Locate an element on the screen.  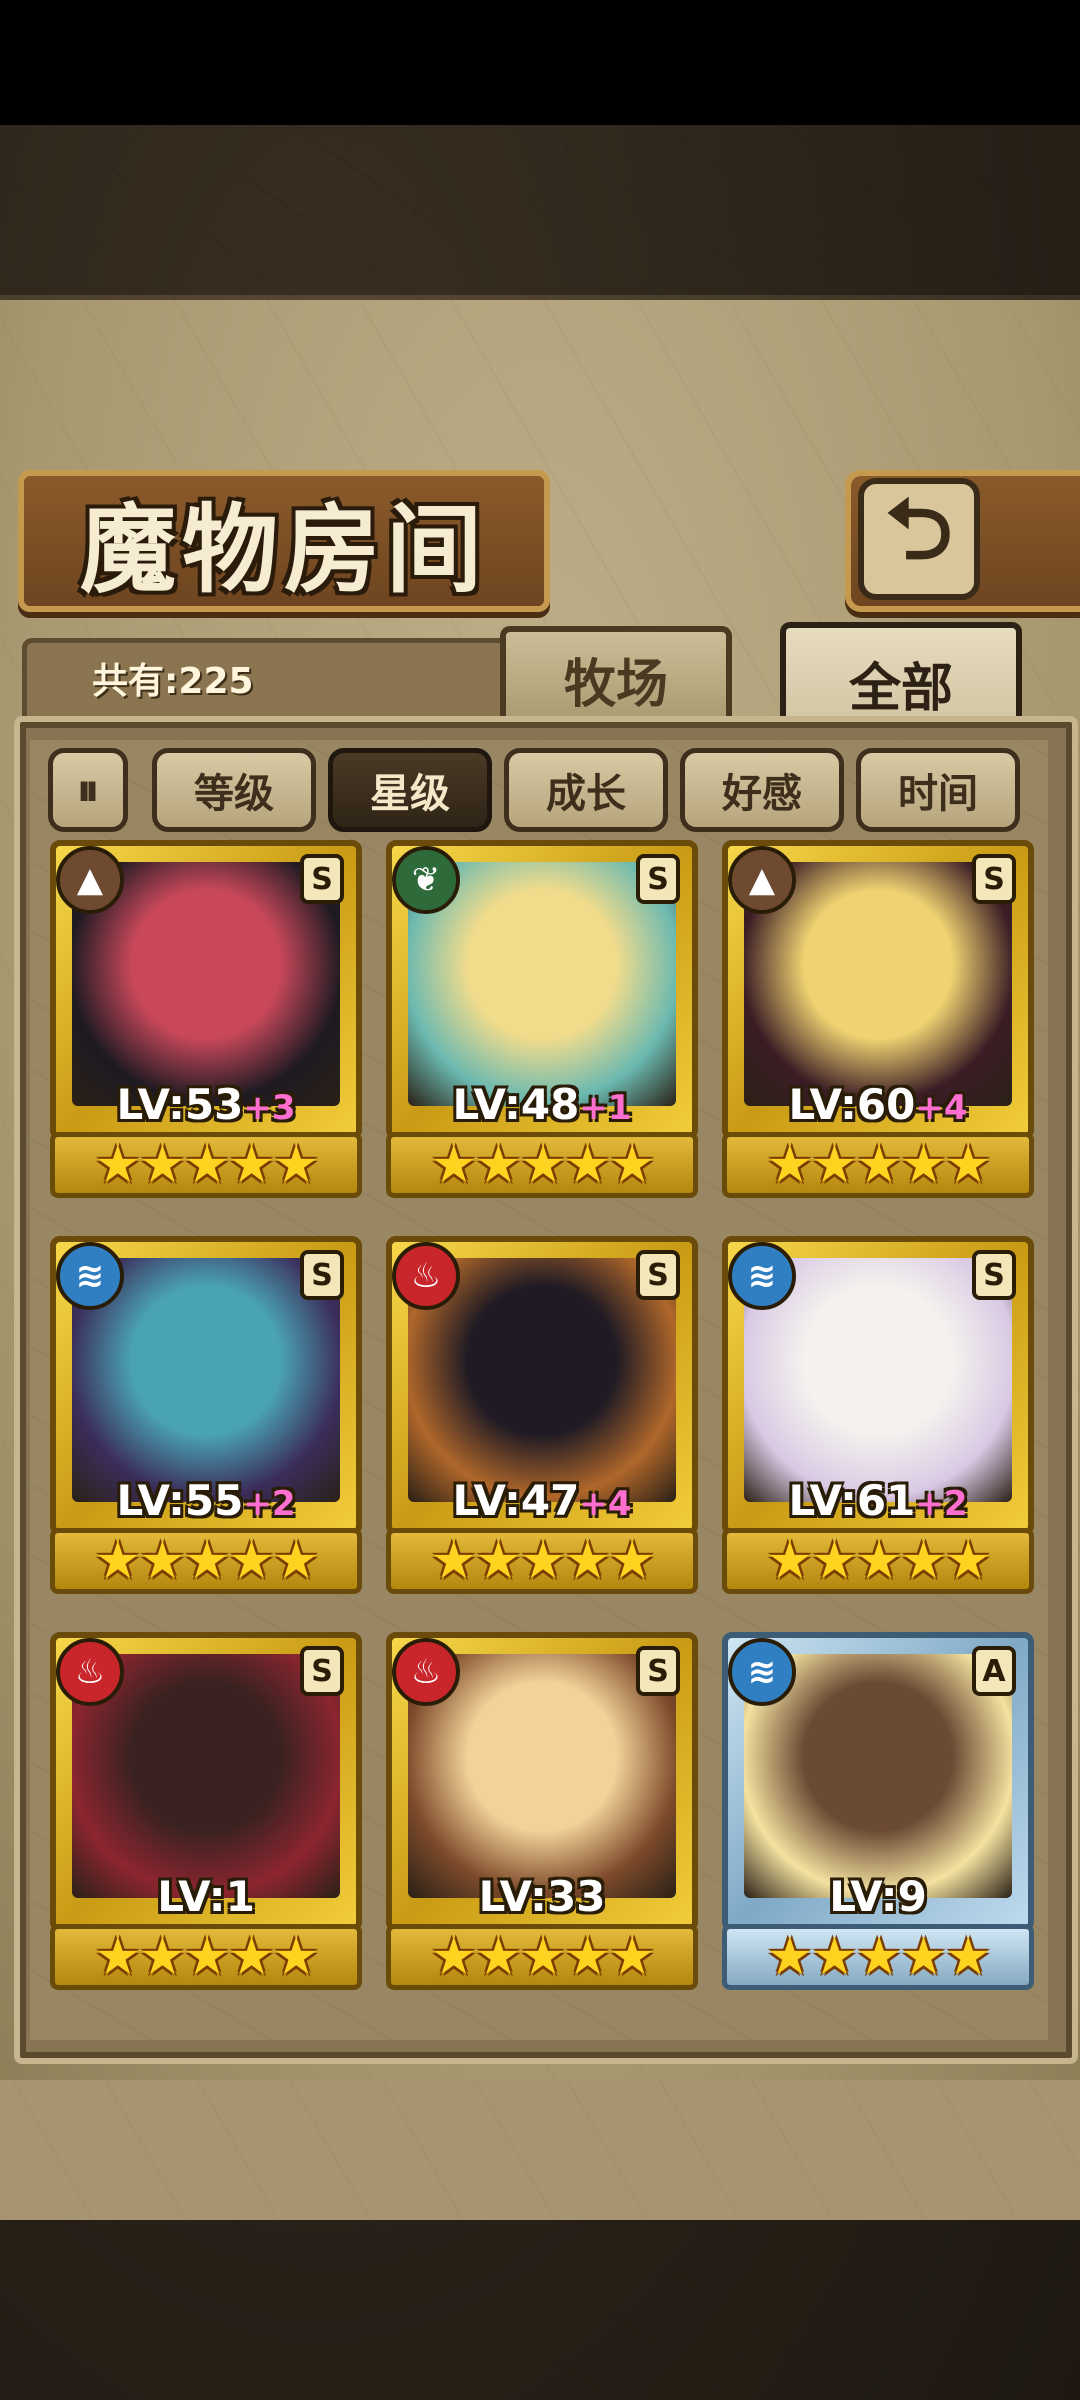
level-label: LV:48+1 is located at coordinates (542, 1104).